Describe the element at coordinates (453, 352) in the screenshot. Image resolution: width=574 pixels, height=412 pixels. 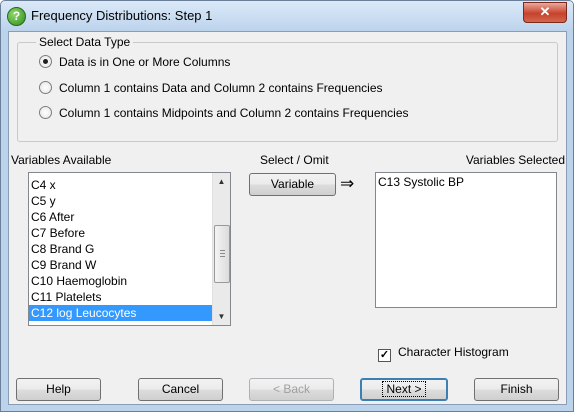
I see `character-histogram-label: Character Histogram` at that location.